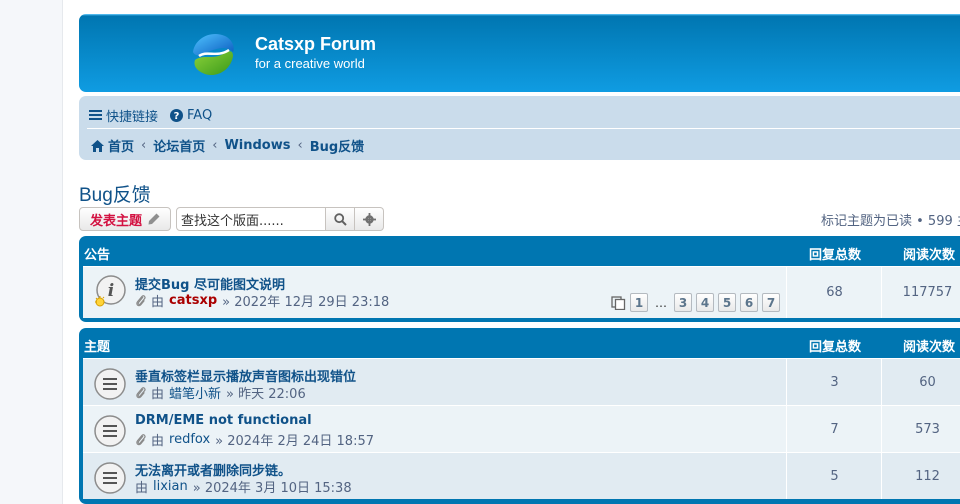  I want to click on topic-meta: 由 蜡笔小新 » 昨天 22:06, so click(220, 392).